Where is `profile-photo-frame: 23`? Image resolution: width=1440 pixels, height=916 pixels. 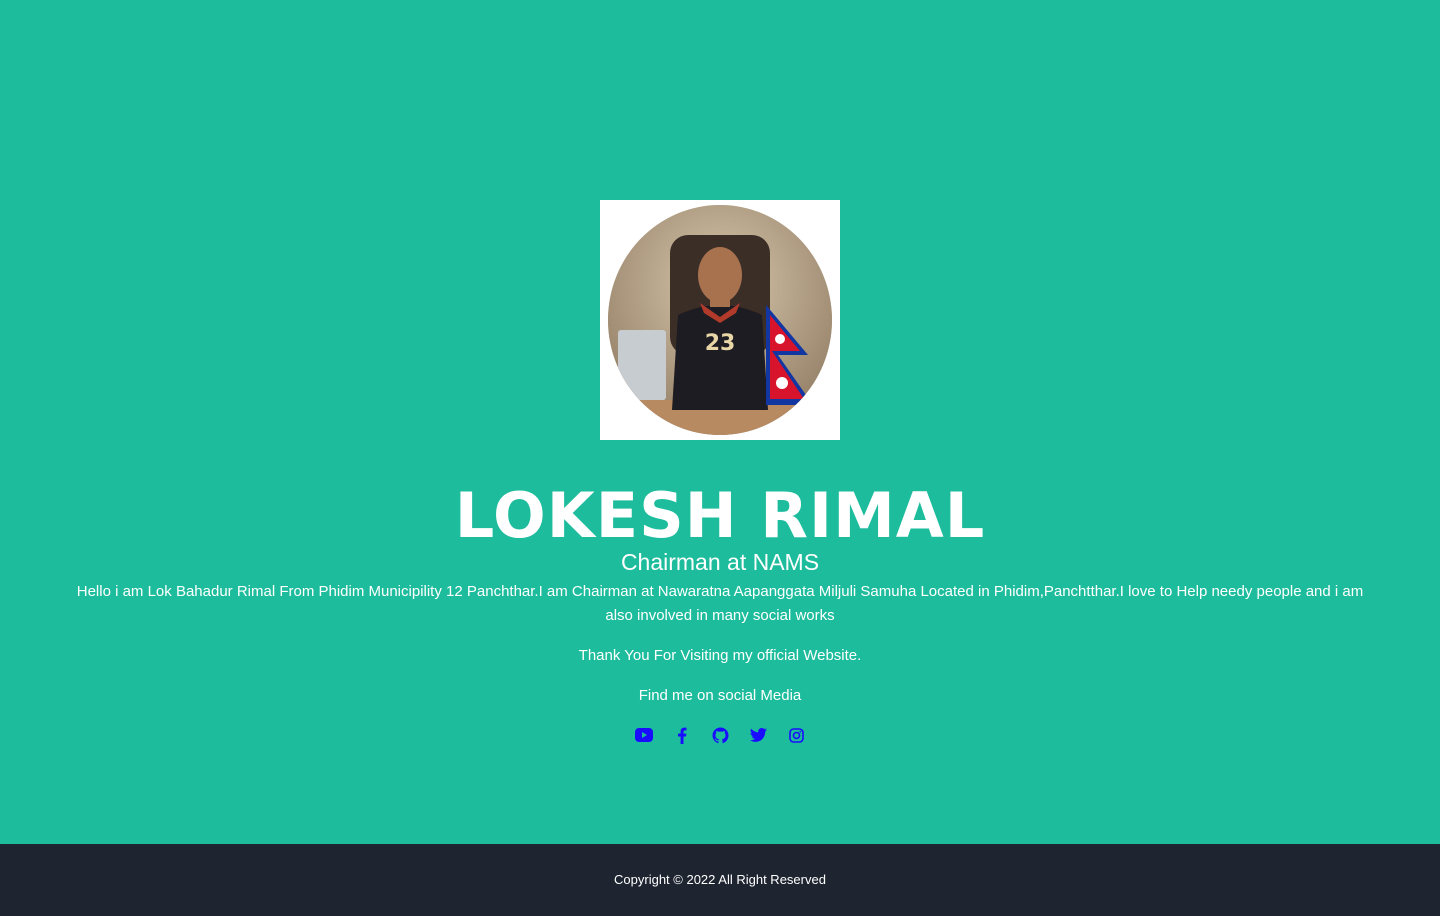
profile-photo-frame: 23 is located at coordinates (720, 320).